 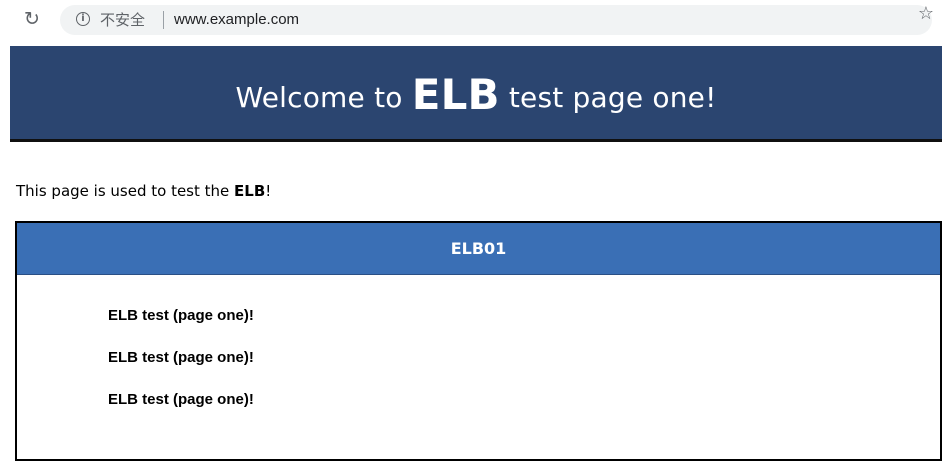 I want to click on intro-text: This page is used to test the ELB!, so click(x=143, y=191).